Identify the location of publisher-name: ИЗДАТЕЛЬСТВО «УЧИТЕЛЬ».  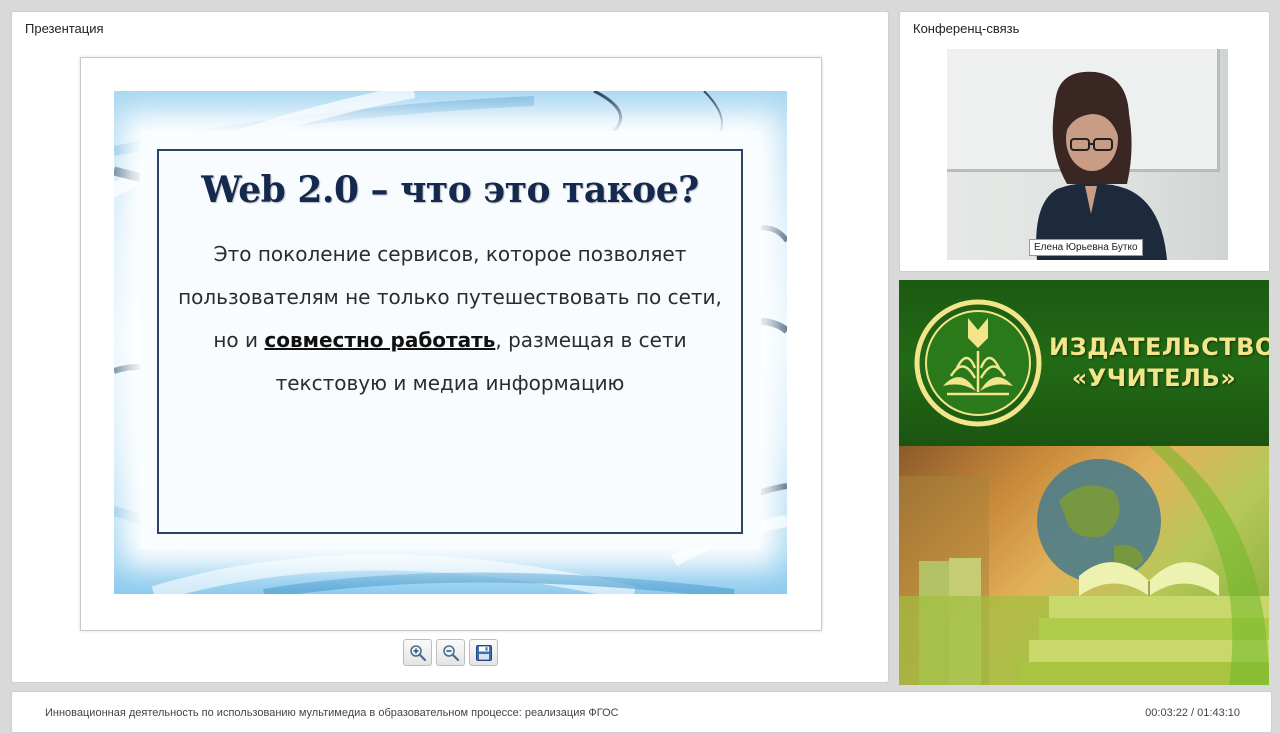
(1159, 363).